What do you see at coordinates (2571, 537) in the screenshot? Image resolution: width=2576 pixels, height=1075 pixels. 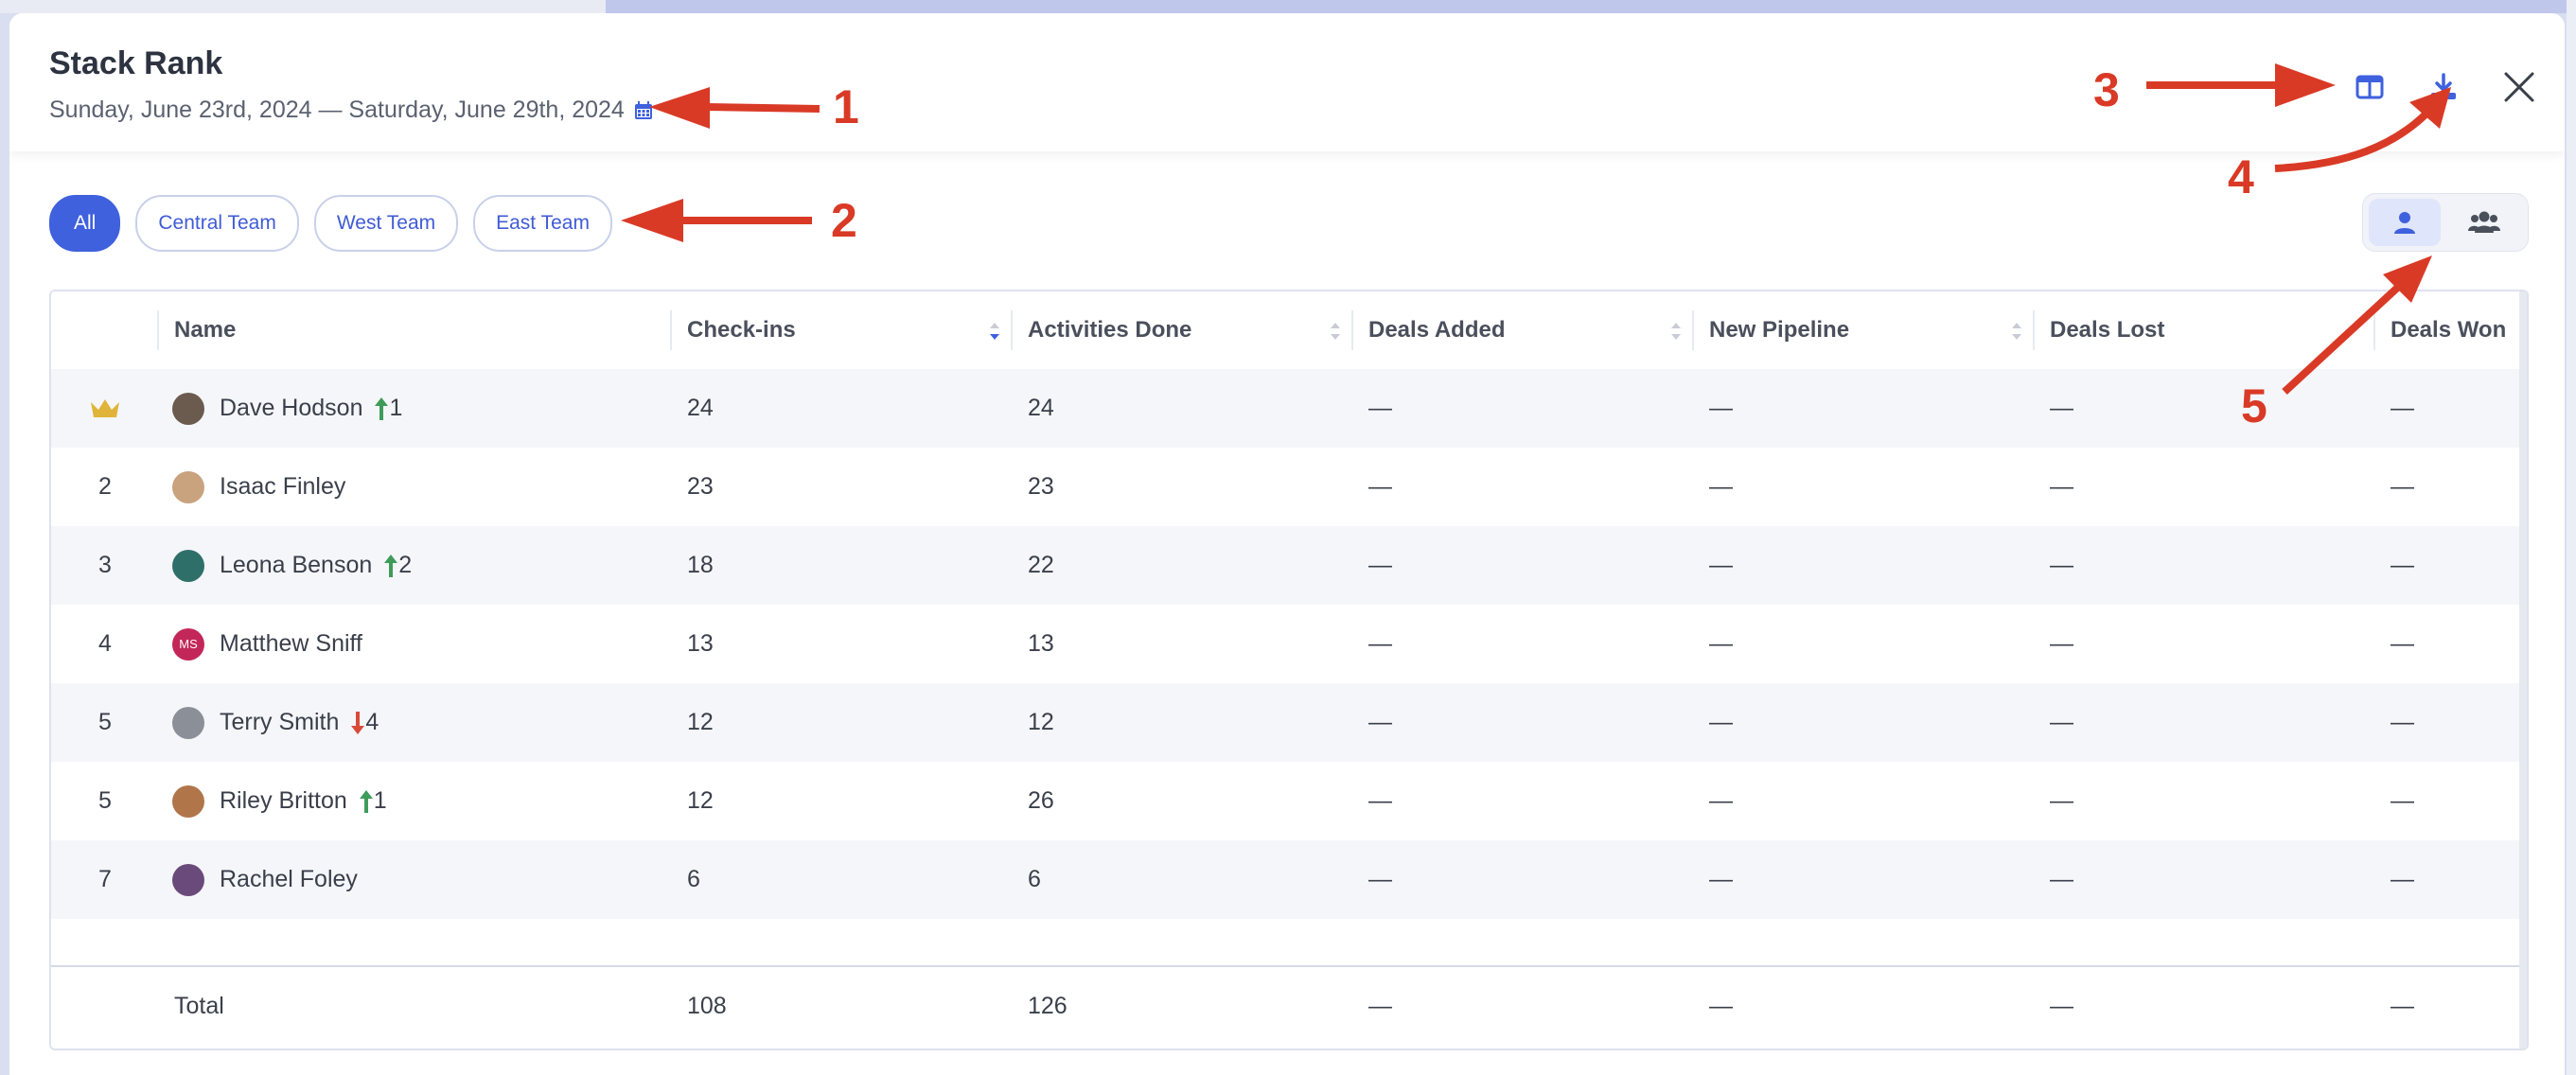 I see `background-app-right` at bounding box center [2571, 537].